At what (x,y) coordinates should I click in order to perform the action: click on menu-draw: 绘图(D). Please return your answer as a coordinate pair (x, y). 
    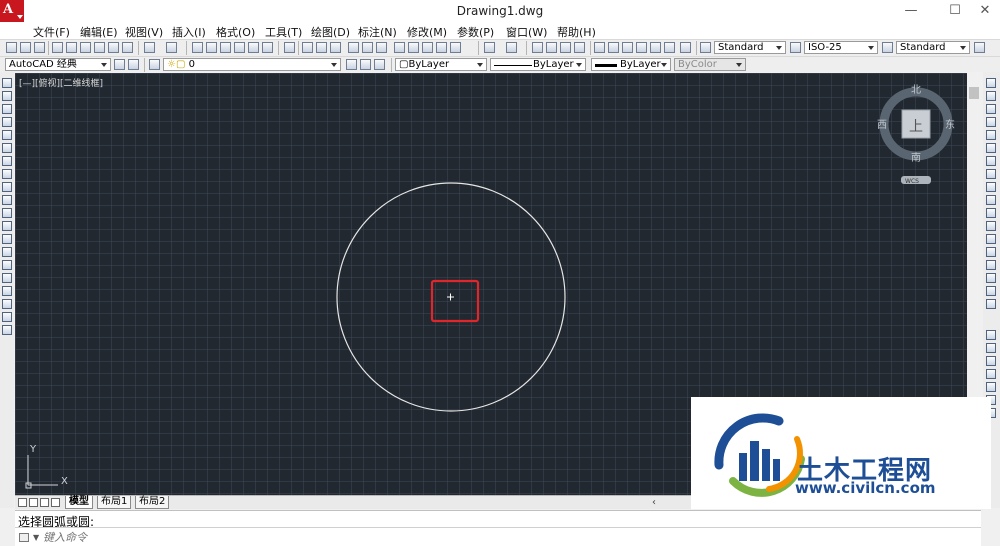
    Looking at the image, I should click on (330, 32).